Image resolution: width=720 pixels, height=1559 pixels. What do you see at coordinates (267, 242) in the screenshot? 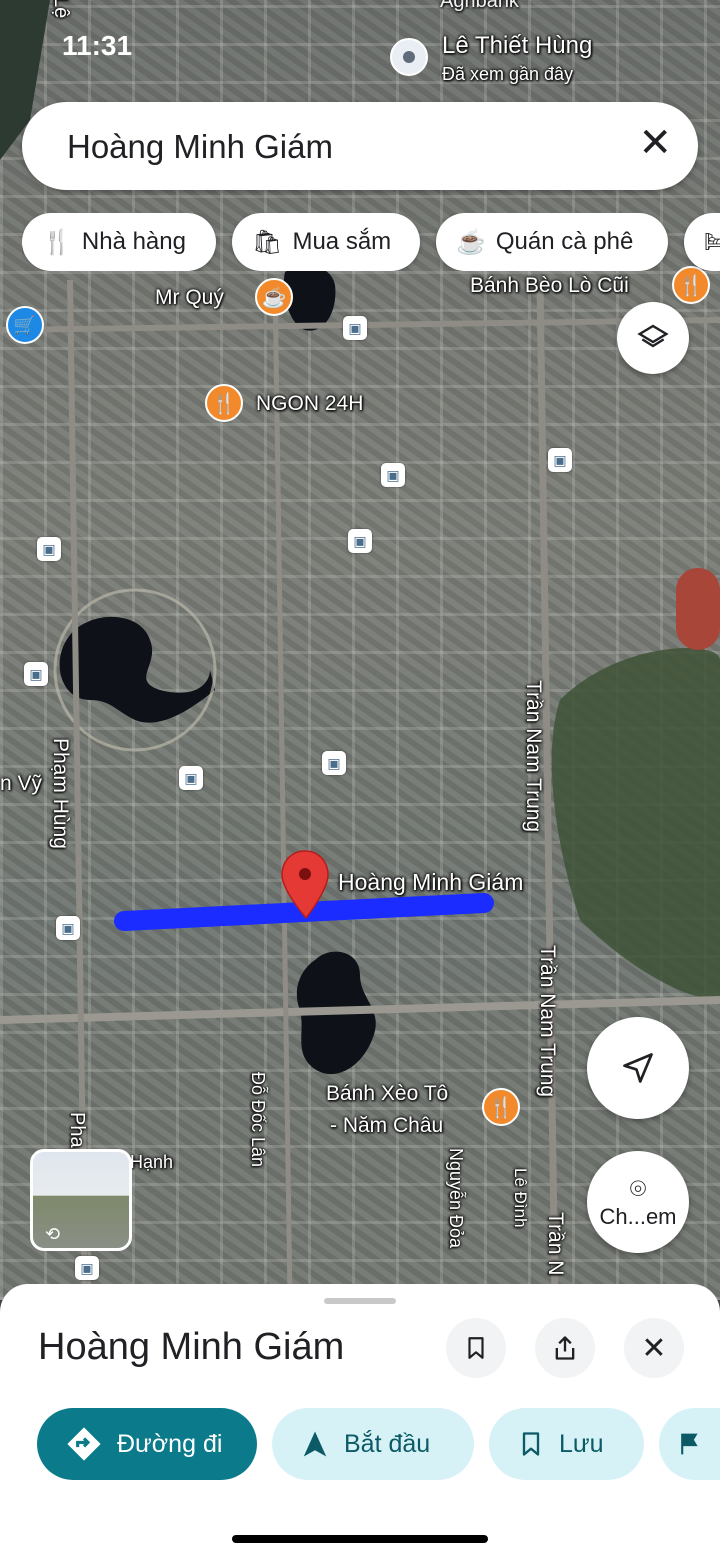
I see `shopping-bag-icon: 🛍` at bounding box center [267, 242].